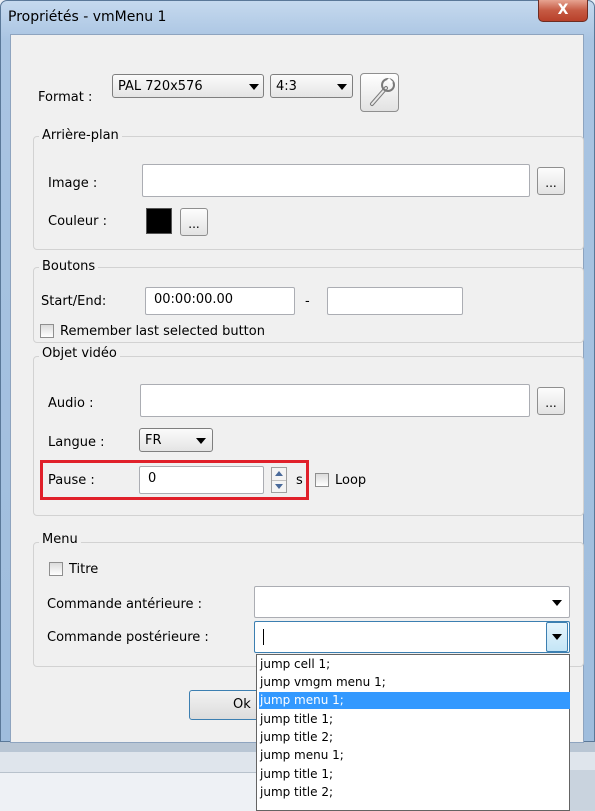  I want to click on format-resolution-value: PAL 720x576, so click(160, 86).